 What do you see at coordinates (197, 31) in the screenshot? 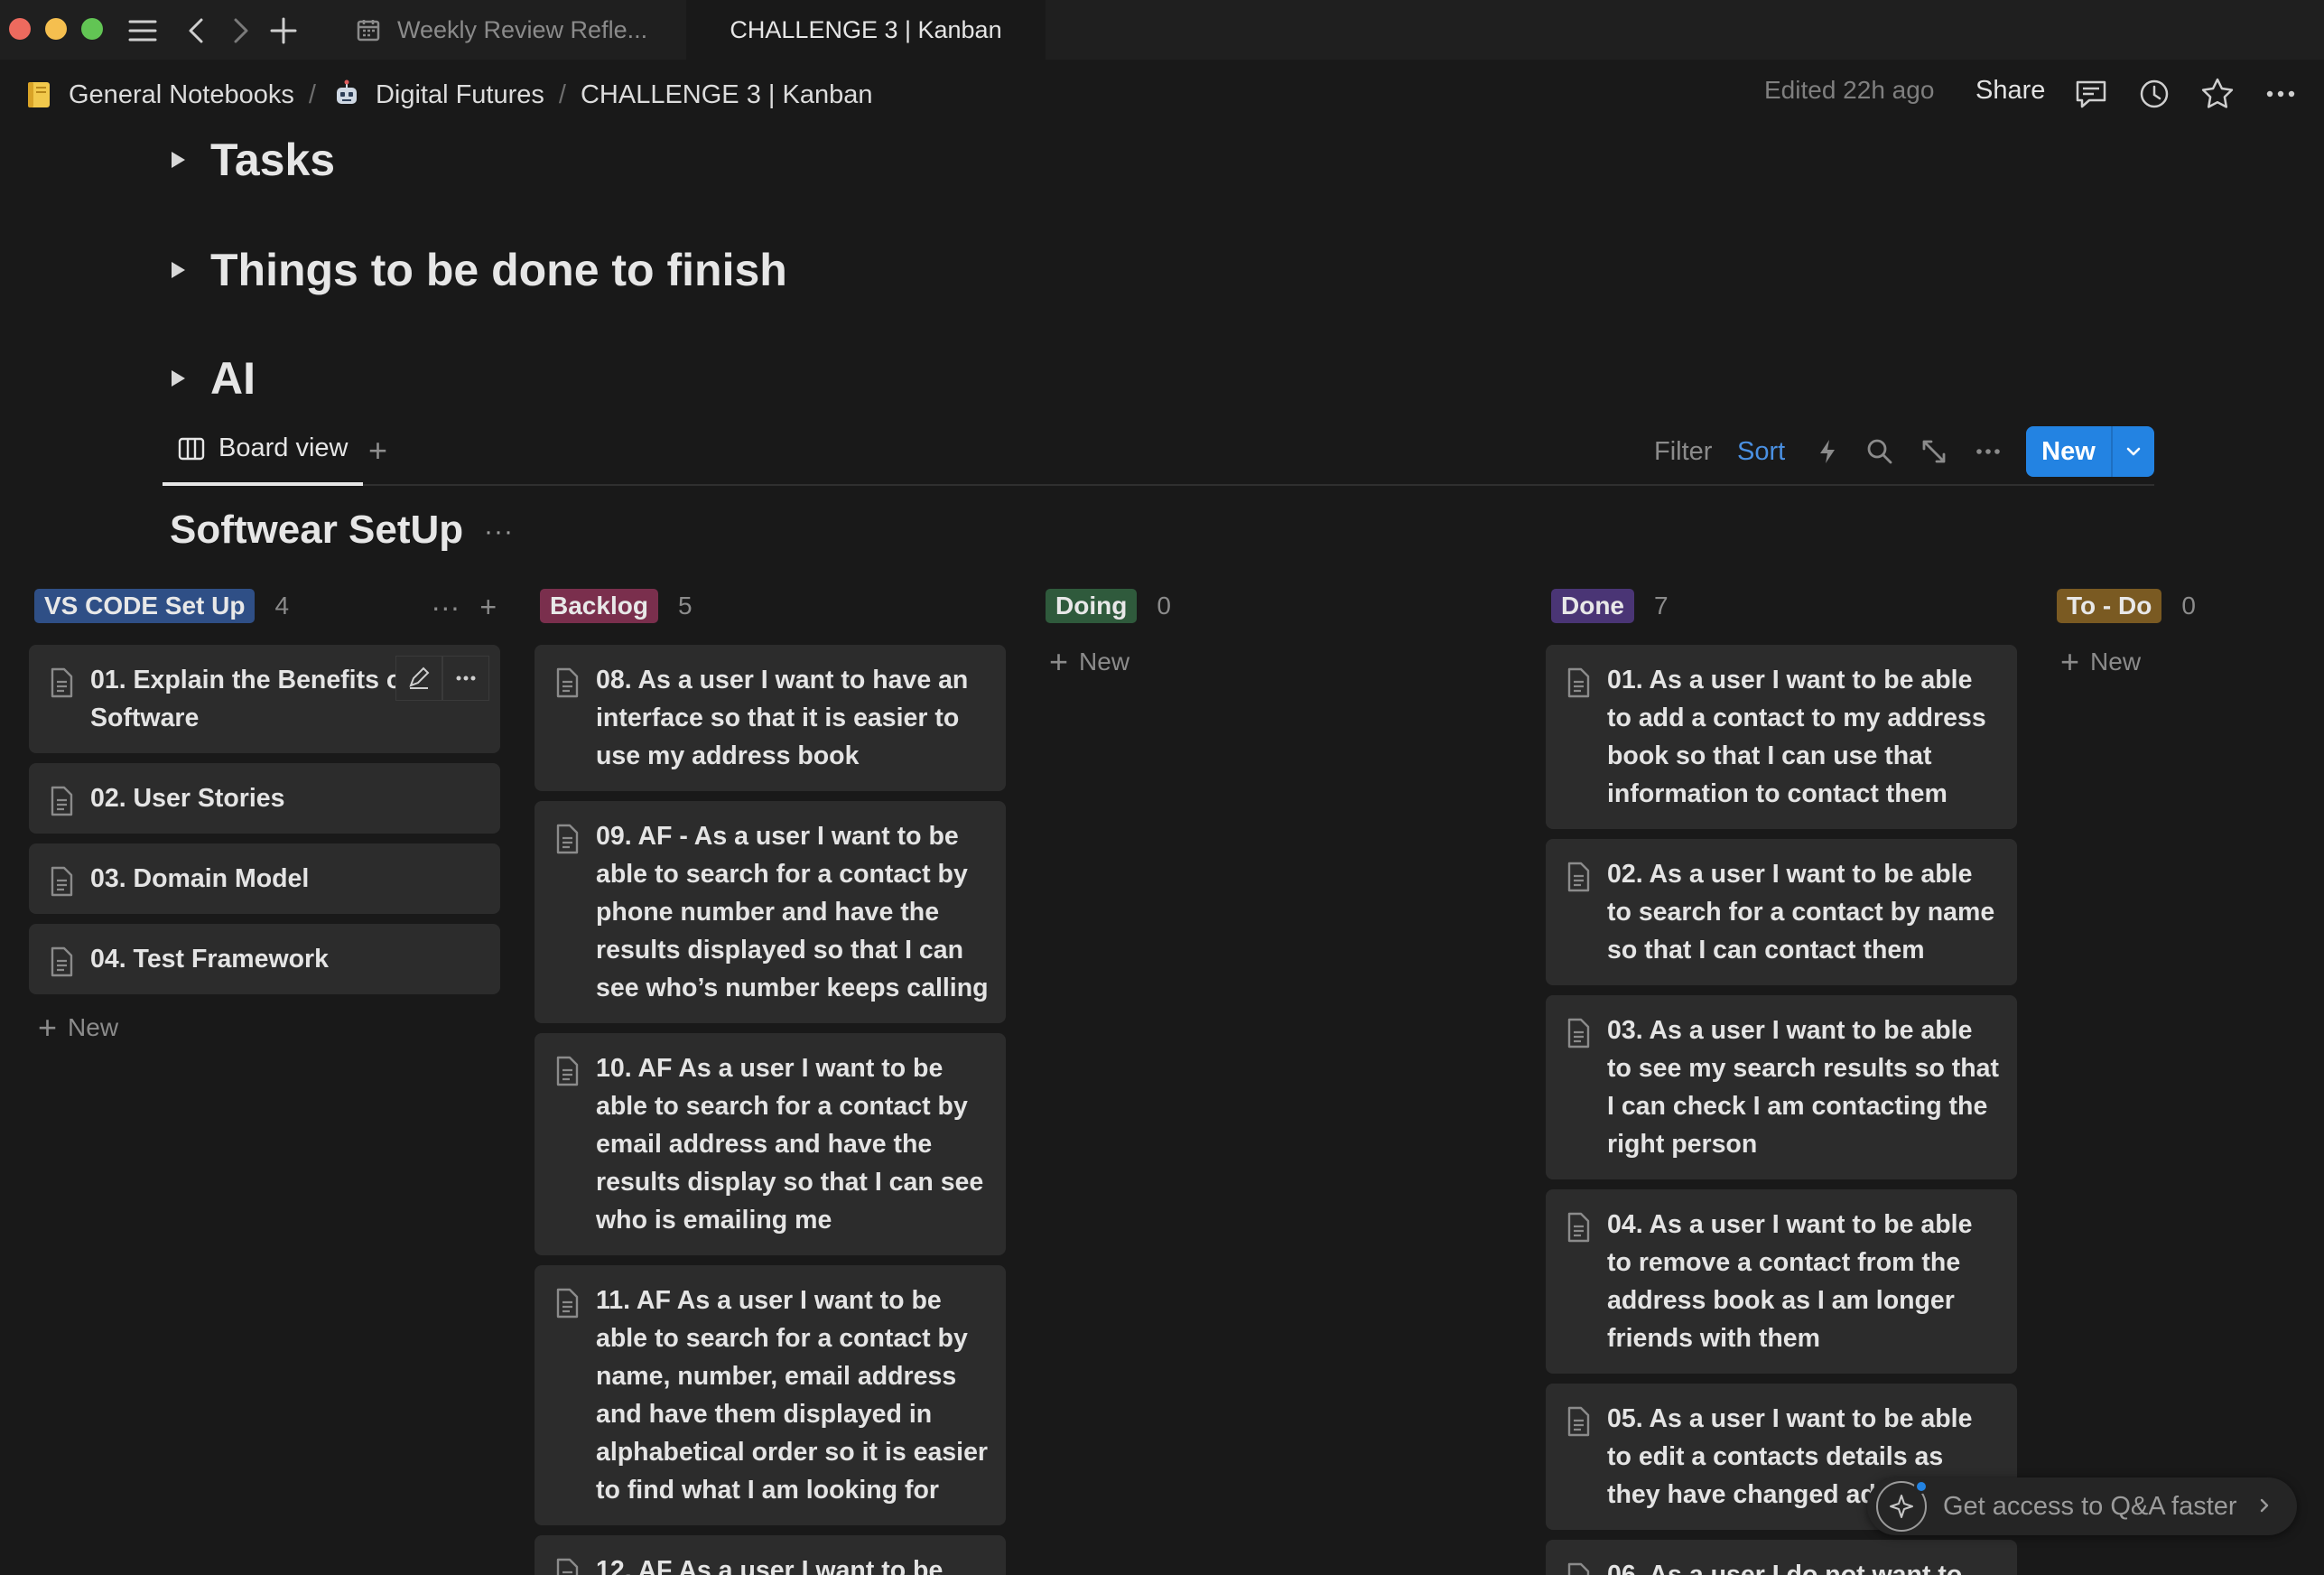
I see `back-icon` at bounding box center [197, 31].